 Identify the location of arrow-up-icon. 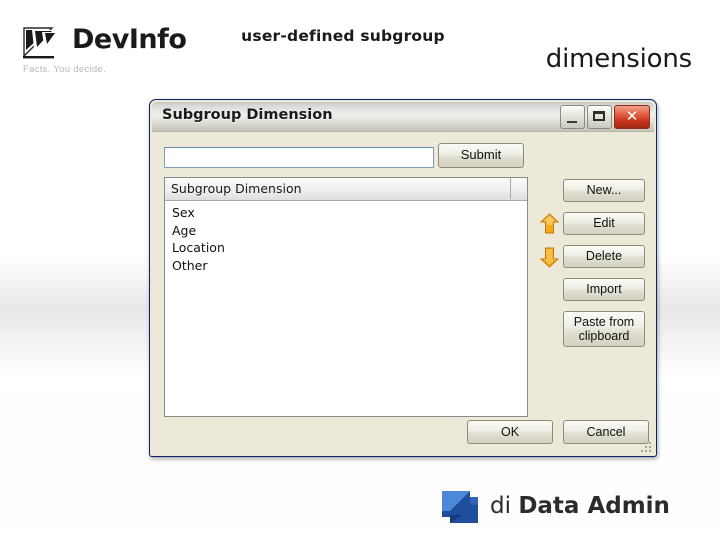
(549, 223).